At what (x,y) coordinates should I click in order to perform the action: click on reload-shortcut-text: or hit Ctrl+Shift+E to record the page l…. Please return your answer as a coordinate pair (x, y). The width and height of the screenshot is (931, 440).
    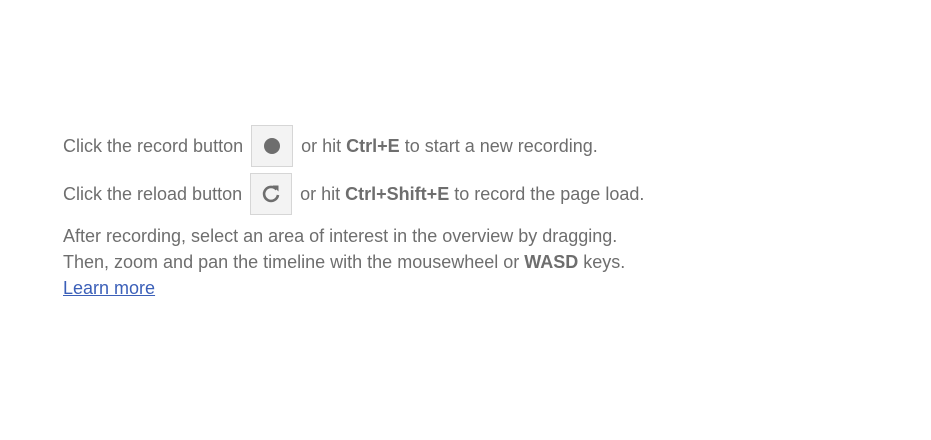
    Looking at the image, I should click on (472, 194).